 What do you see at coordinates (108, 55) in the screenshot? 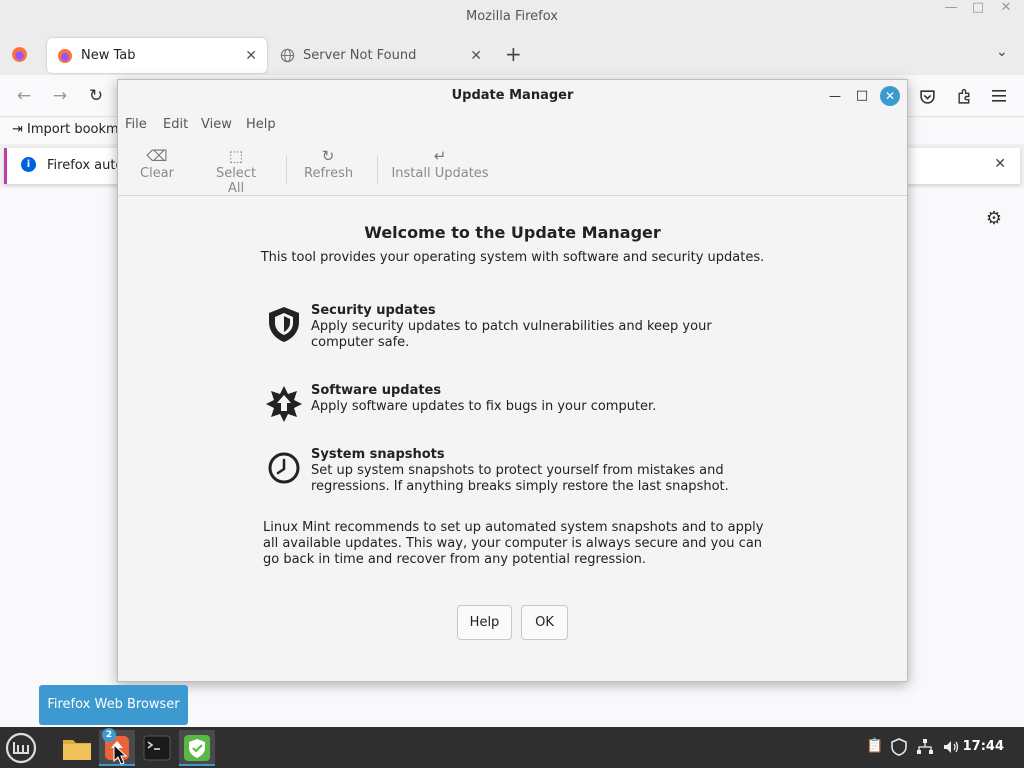
I see `tab-label: New Tab` at bounding box center [108, 55].